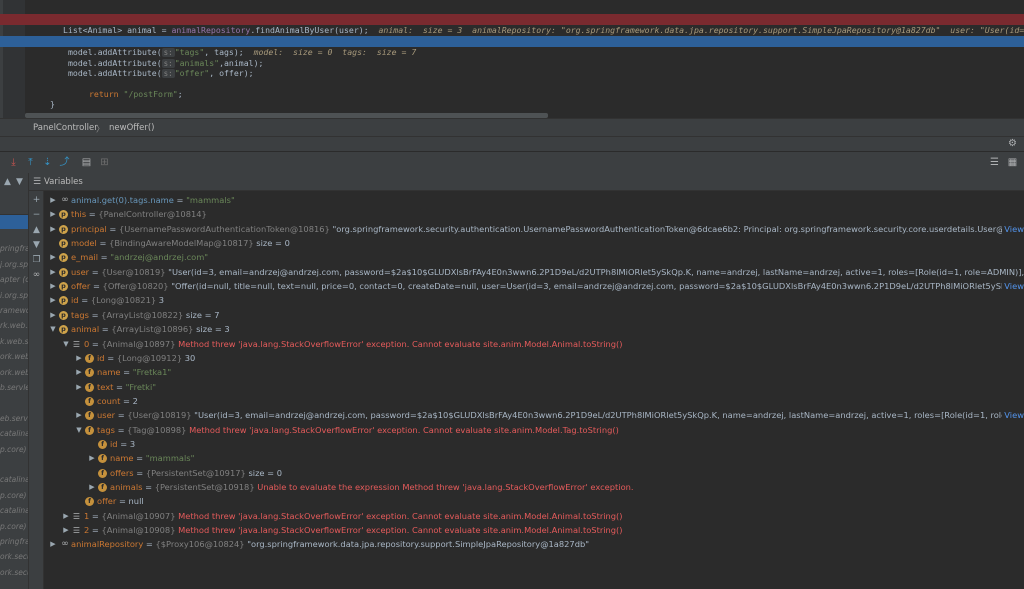 The height and width of the screenshot is (589, 1024). I want to click on tree-row: f offer = null, so click(534, 501).